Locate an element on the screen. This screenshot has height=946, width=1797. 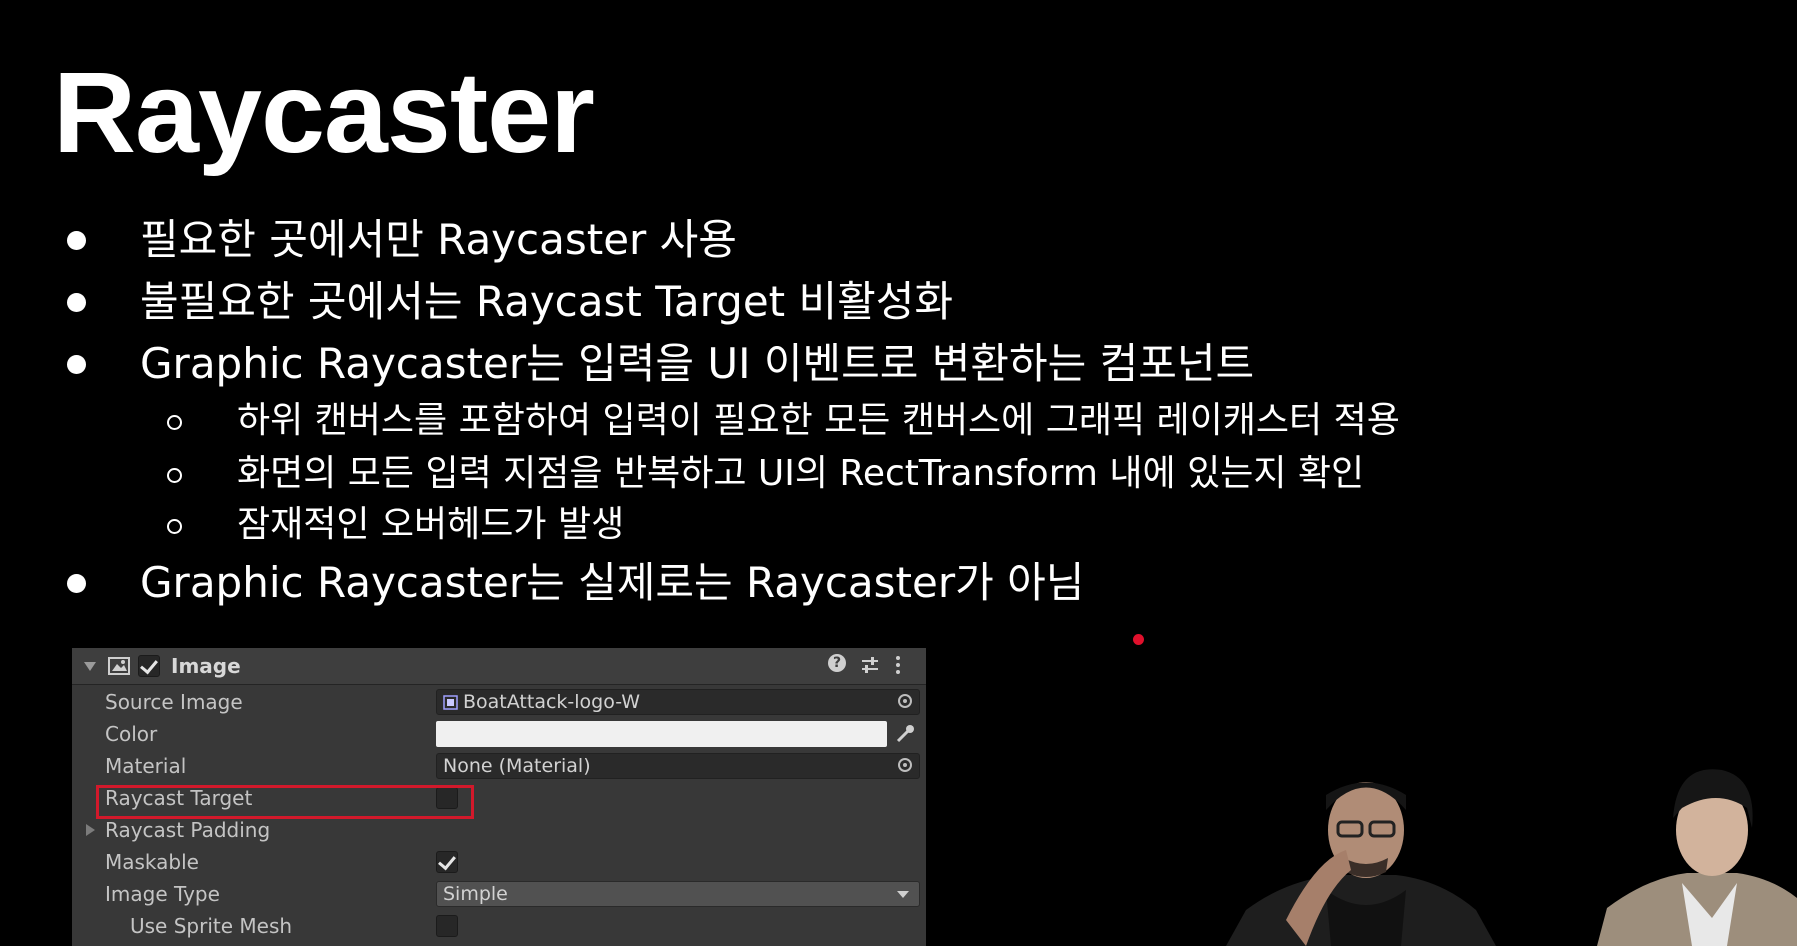
material-row: Material None (Material) is located at coordinates (499, 766).